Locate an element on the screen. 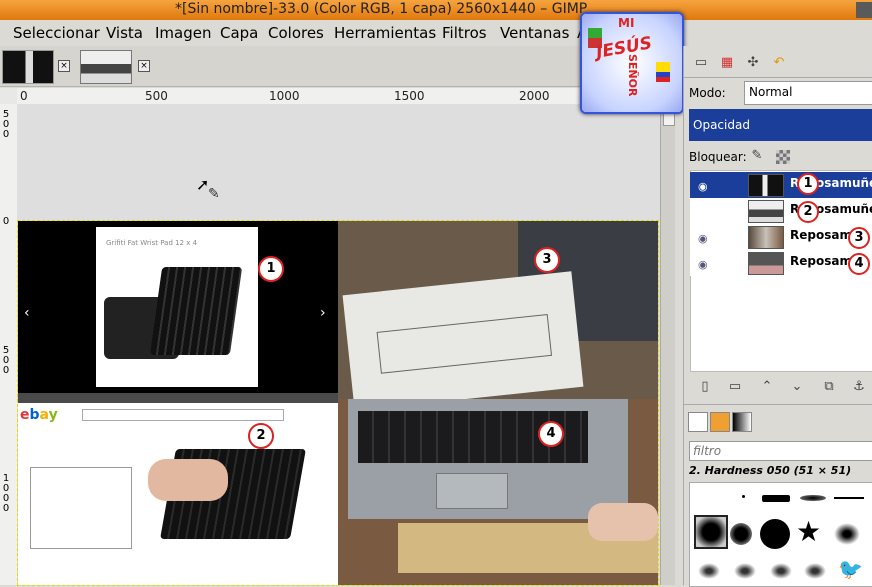  vertical-scrollbar is located at coordinates (667, 344).